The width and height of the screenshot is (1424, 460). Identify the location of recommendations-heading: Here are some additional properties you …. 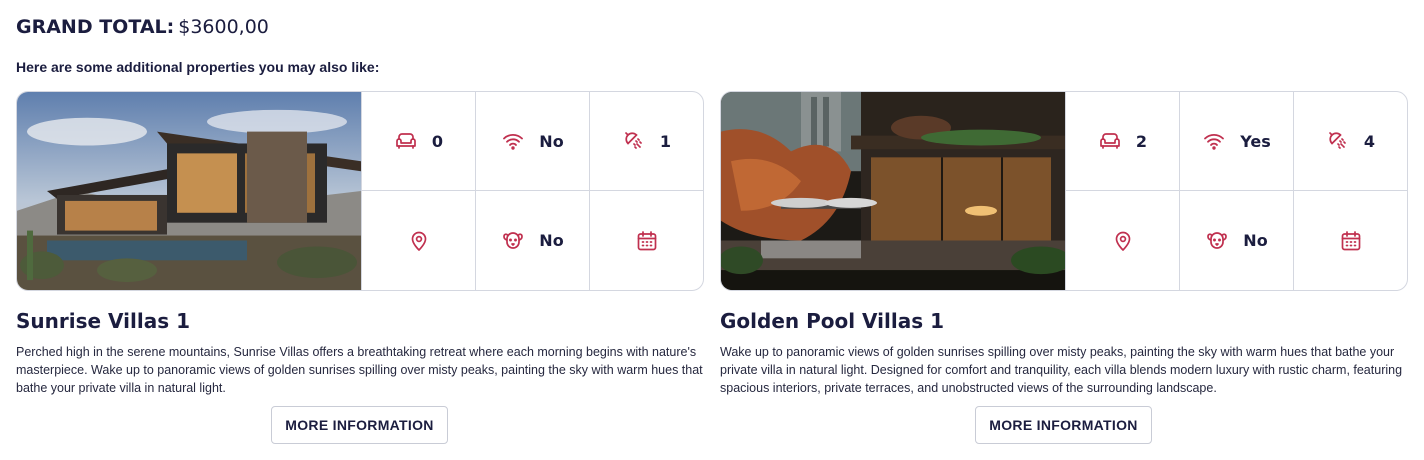
(198, 67).